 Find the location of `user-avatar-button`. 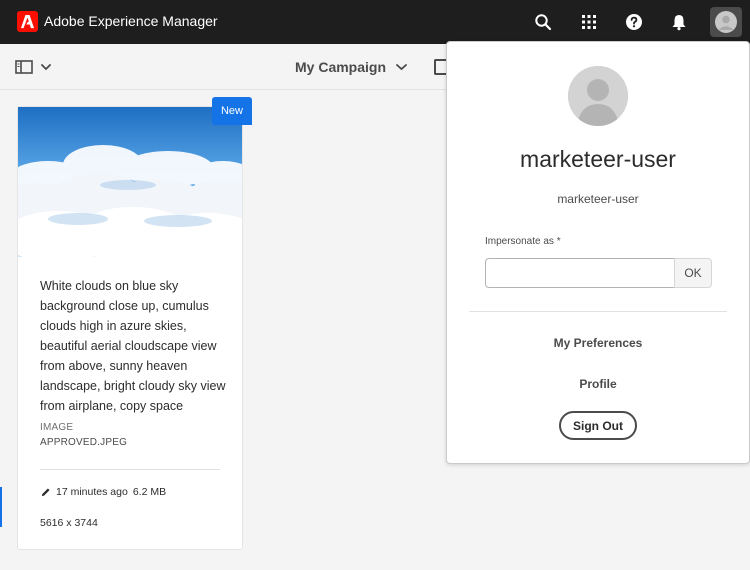

user-avatar-button is located at coordinates (726, 22).